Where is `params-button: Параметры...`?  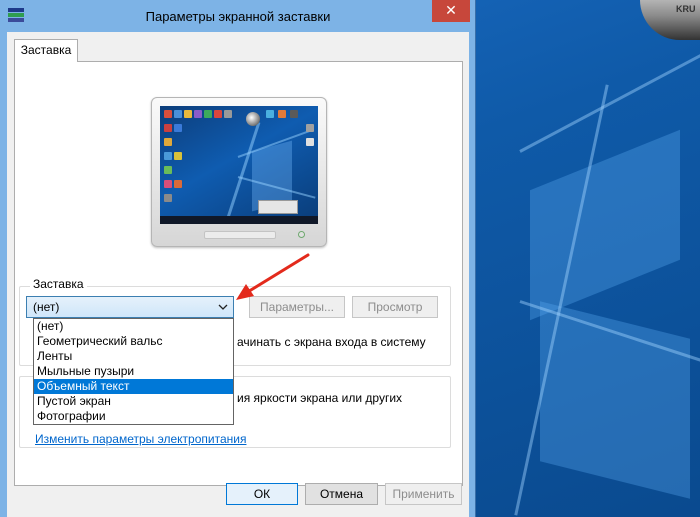
params-button: Параметры... is located at coordinates (297, 307).